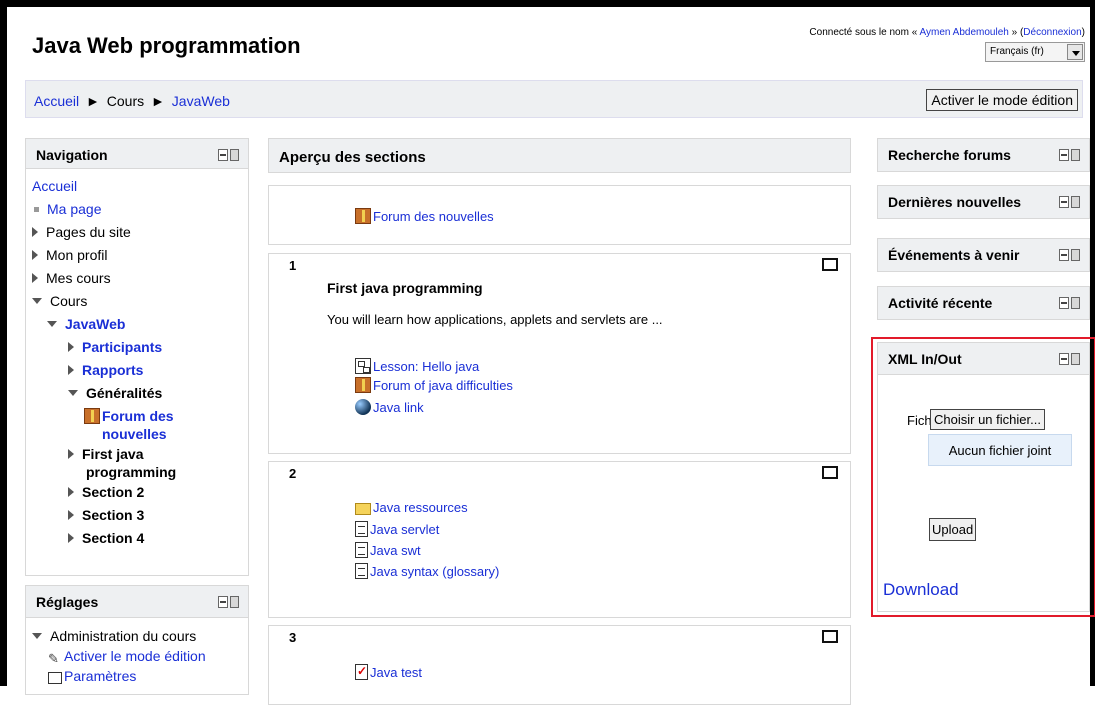  What do you see at coordinates (56, 101) in the screenshot?
I see `breadcrumb-home: Accueil` at bounding box center [56, 101].